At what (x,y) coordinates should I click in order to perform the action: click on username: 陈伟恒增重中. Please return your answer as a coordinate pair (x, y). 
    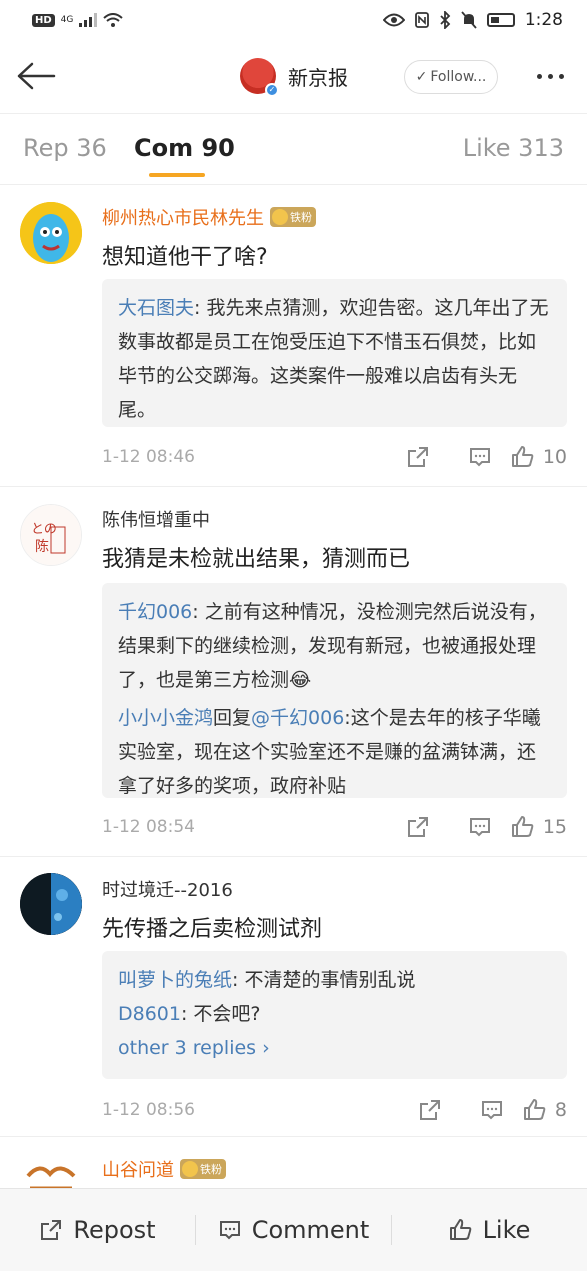
    Looking at the image, I should click on (156, 519).